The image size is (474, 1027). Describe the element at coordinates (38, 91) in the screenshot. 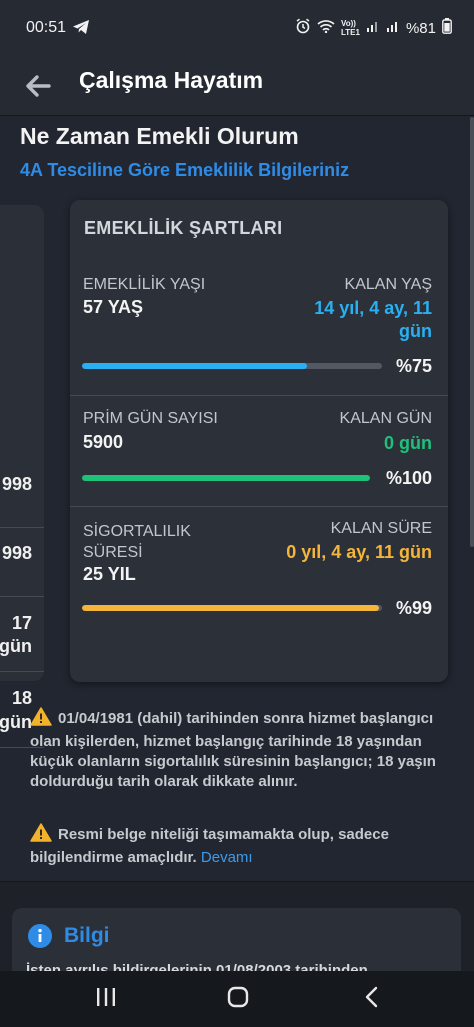

I see `arrow-left-icon` at that location.